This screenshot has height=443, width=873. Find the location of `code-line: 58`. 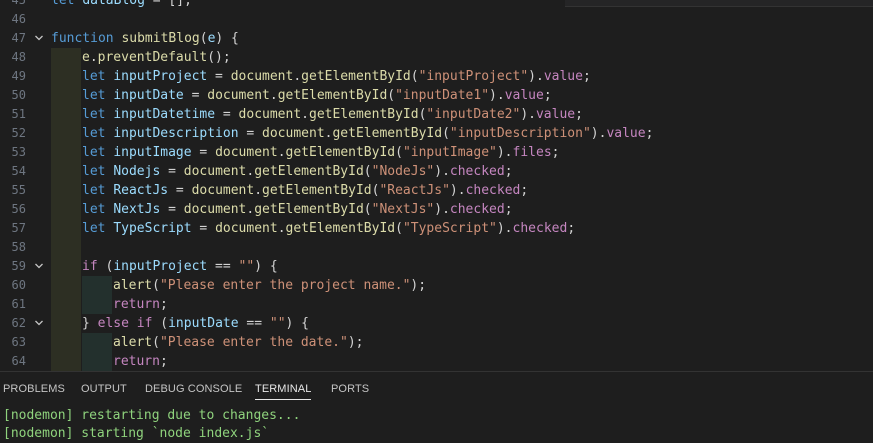

code-line: 58 is located at coordinates (436, 247).